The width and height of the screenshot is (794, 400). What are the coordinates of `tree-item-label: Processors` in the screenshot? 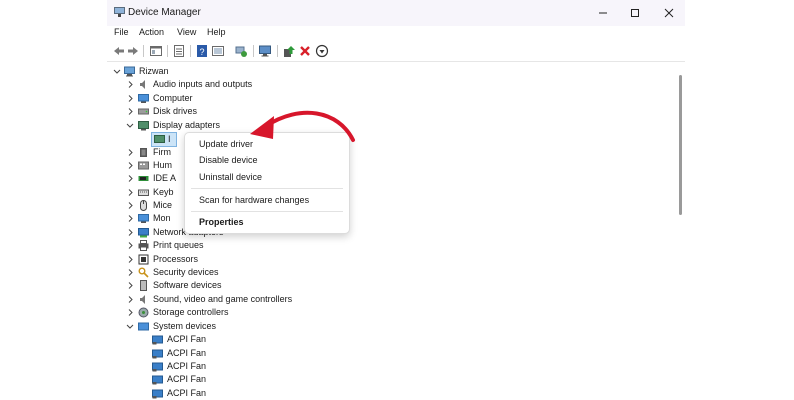 It's located at (176, 259).